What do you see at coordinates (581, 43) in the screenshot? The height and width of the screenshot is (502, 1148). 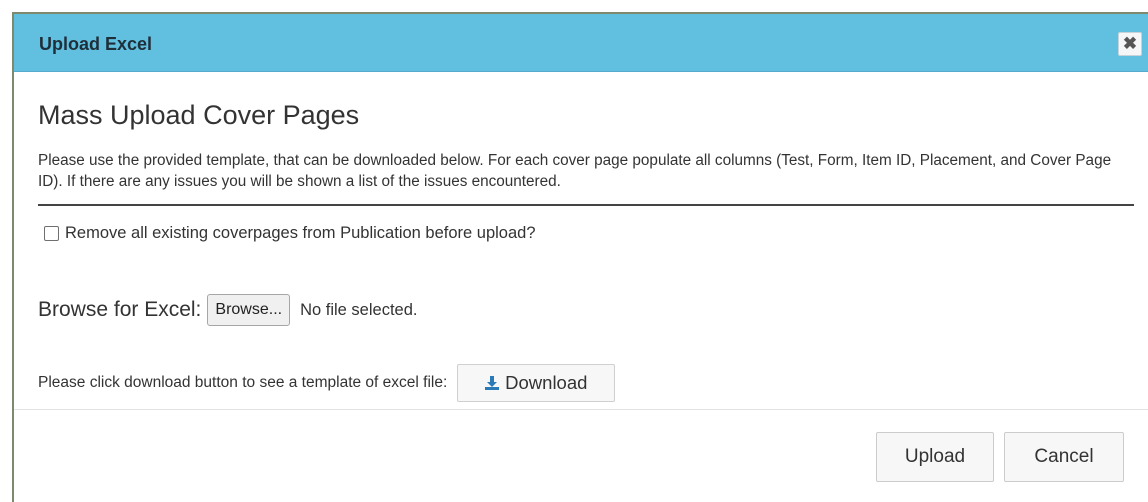 I see `dialog-titlebar: Upload Excel ✖` at bounding box center [581, 43].